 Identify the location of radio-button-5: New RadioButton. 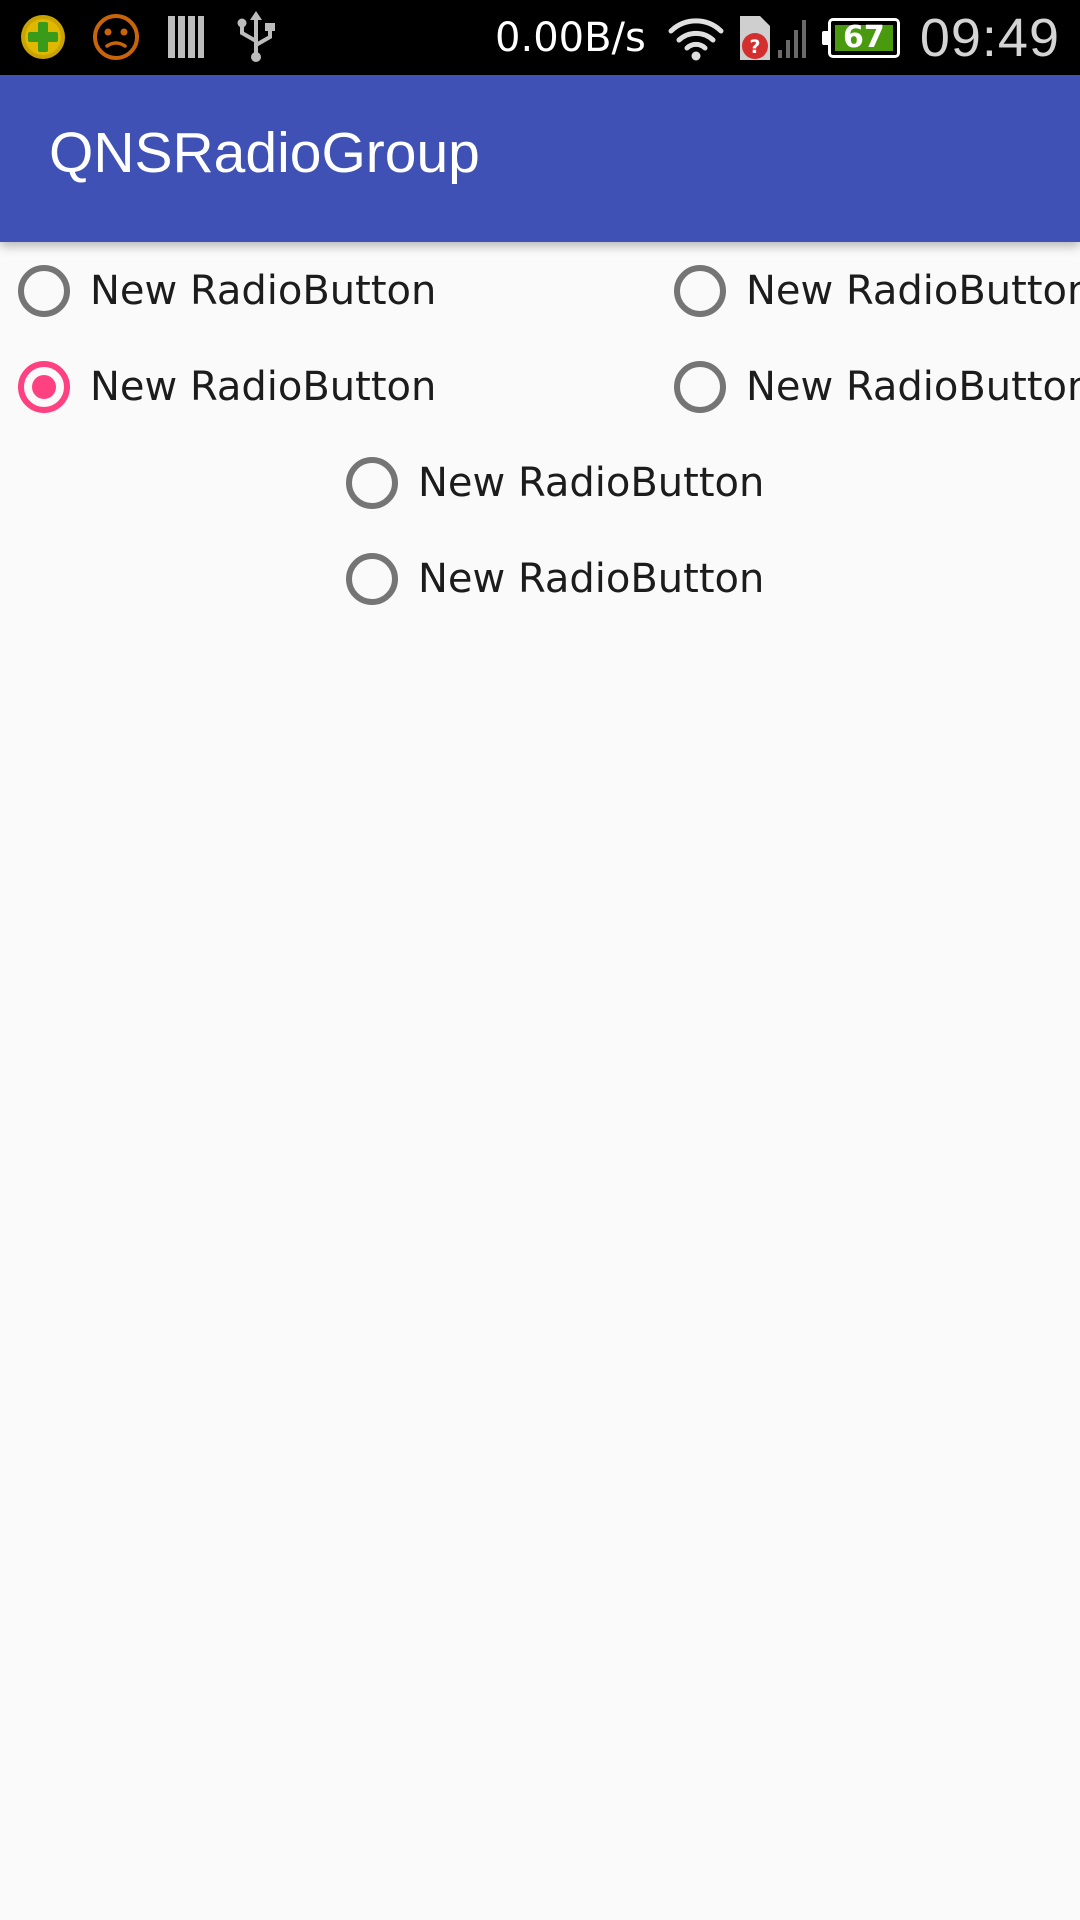
(555, 483).